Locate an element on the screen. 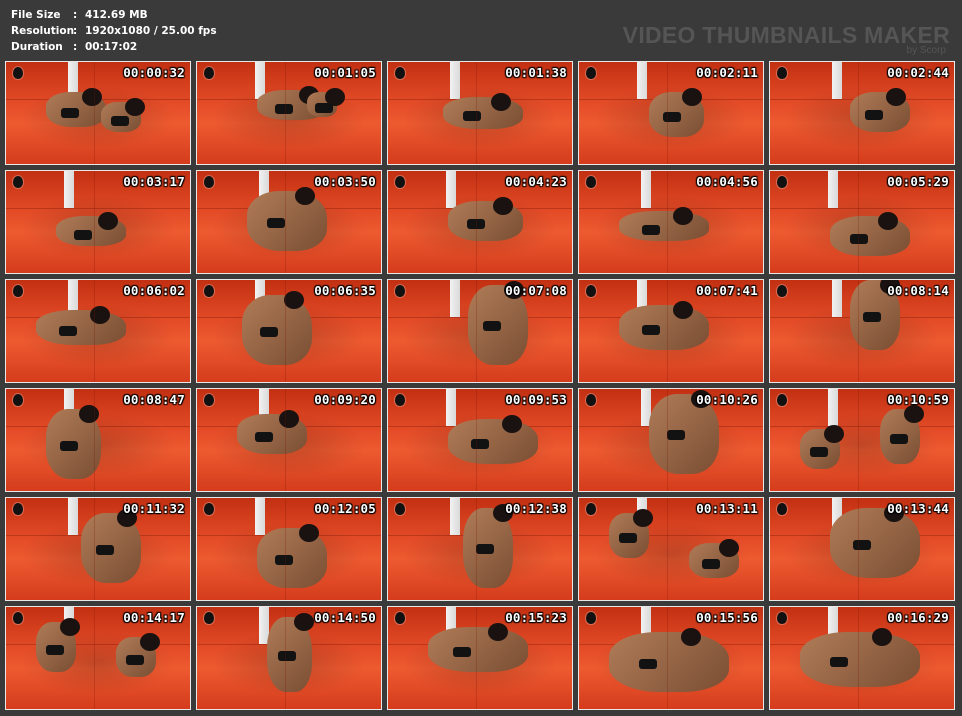 The image size is (962, 716). video-thumbnail: 00:00:32 is located at coordinates (98, 113).